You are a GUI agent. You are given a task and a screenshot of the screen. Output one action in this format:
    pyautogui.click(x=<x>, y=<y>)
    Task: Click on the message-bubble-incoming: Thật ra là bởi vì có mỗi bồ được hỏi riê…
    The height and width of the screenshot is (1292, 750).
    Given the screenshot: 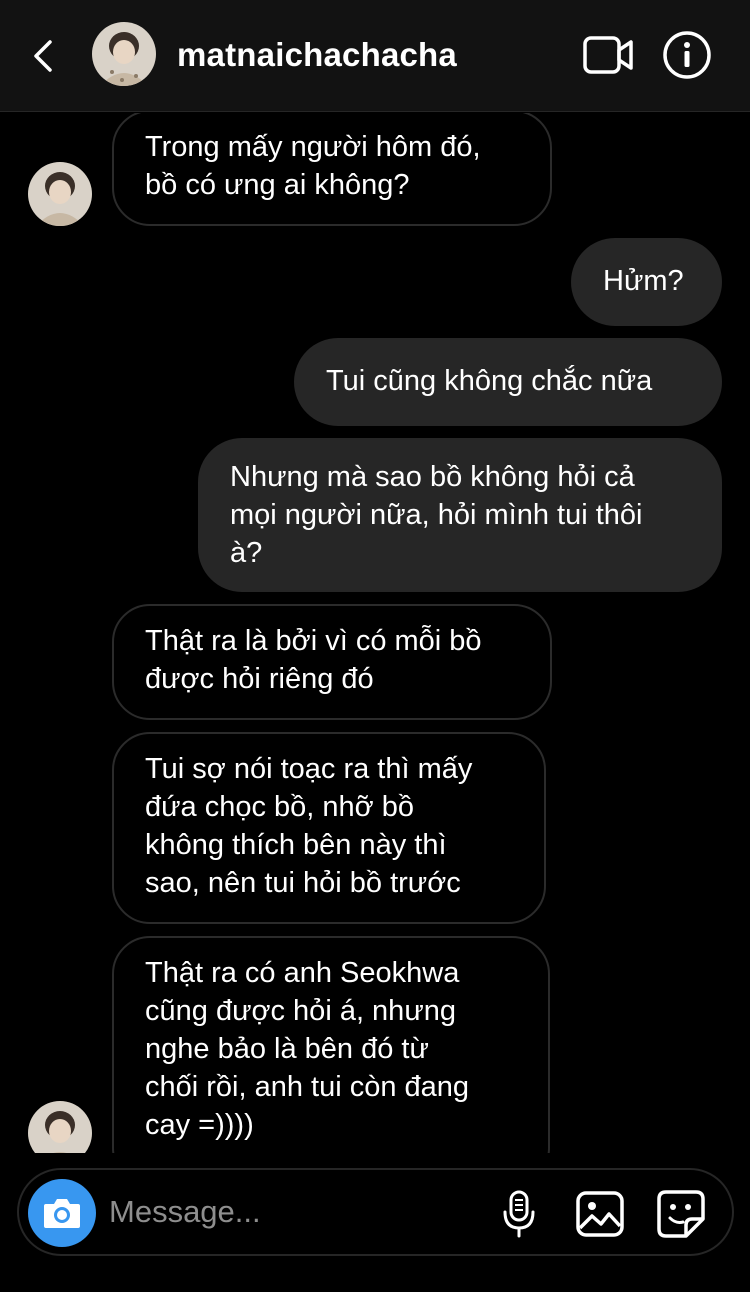 What is the action you would take?
    pyautogui.click(x=332, y=662)
    